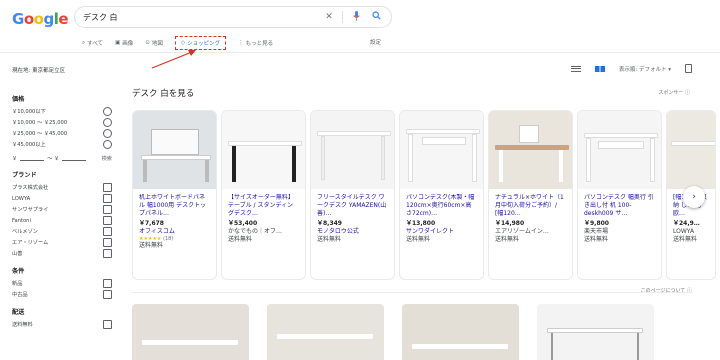  I want to click on price-option: ￥45,000以上, so click(62, 144).